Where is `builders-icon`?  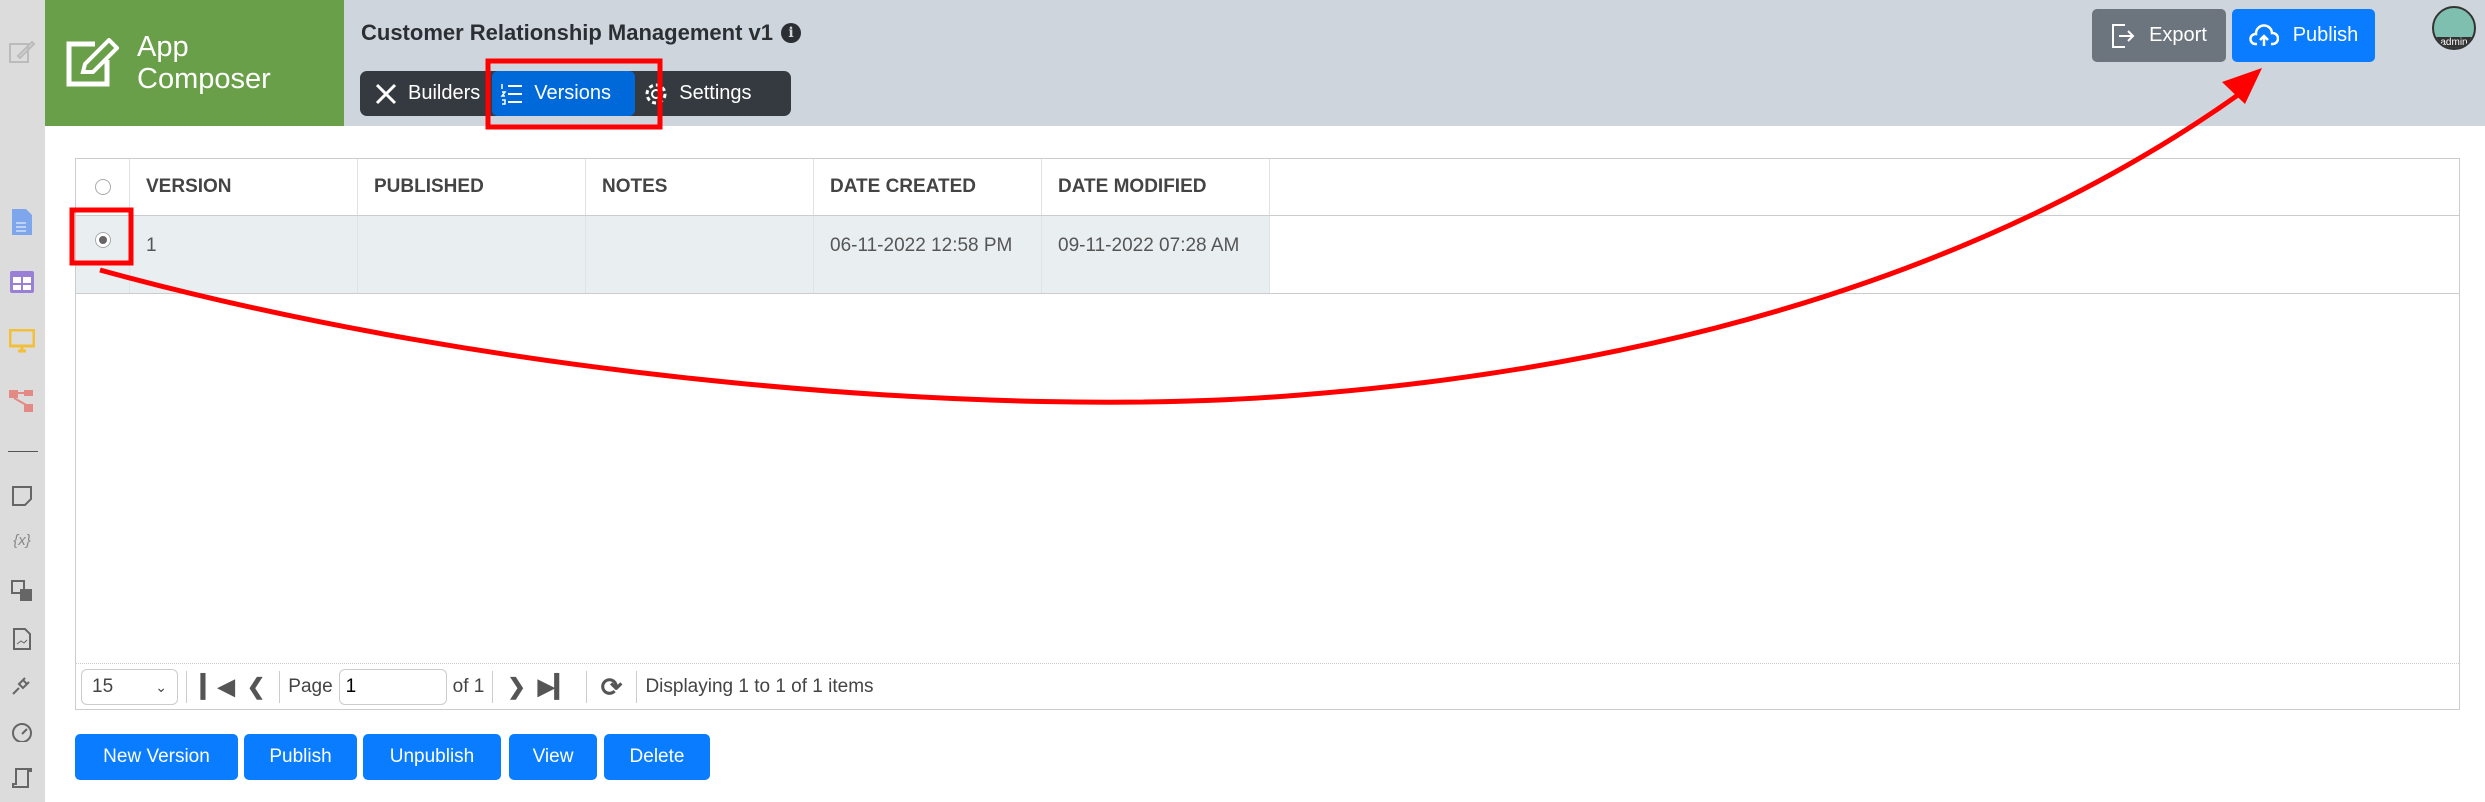
builders-icon is located at coordinates (386, 93).